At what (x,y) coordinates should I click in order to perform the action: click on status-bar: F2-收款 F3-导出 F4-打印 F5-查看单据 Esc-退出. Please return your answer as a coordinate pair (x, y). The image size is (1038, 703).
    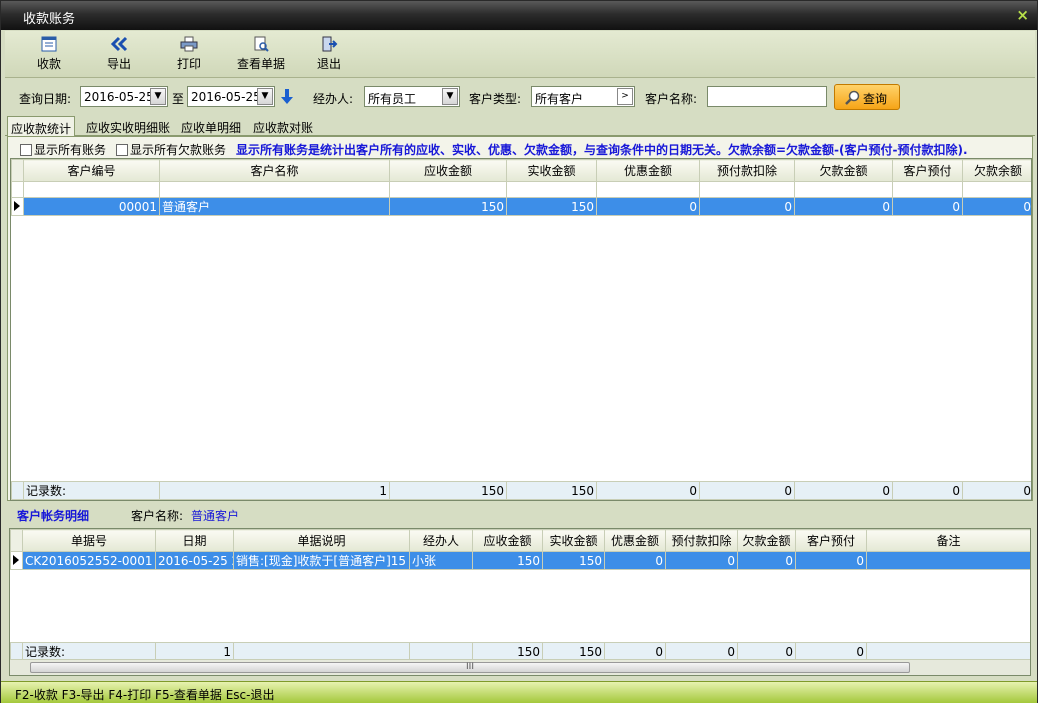
    Looking at the image, I should click on (519, 692).